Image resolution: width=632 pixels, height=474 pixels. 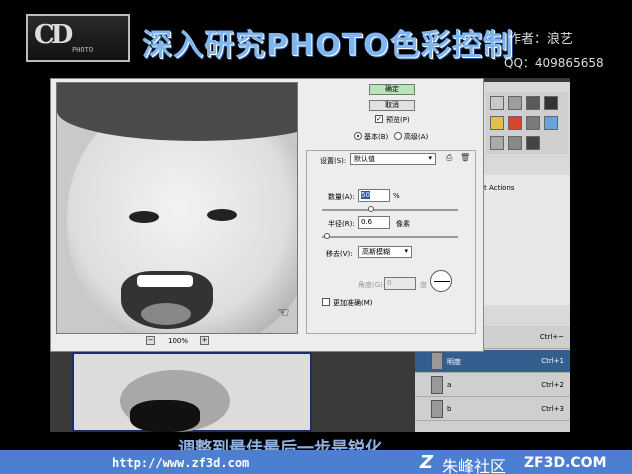 What do you see at coordinates (367, 222) in the screenshot?
I see `radius-value: 0.6` at bounding box center [367, 222].